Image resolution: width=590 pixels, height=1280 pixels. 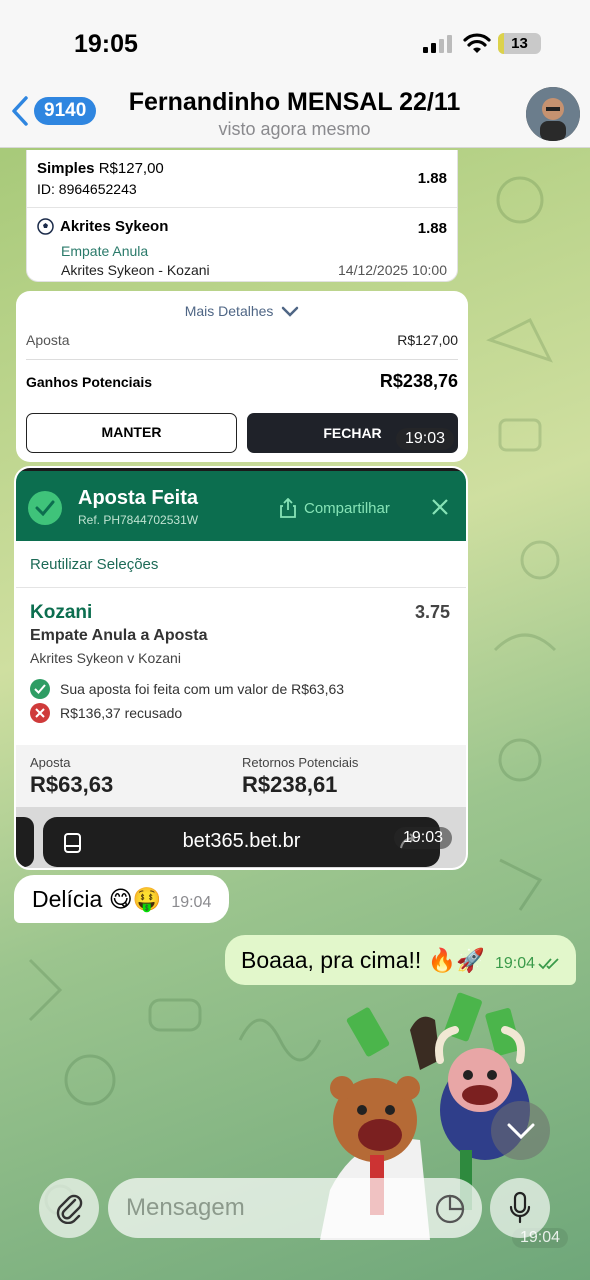 I want to click on check-circle-icon, so click(x=45, y=508).